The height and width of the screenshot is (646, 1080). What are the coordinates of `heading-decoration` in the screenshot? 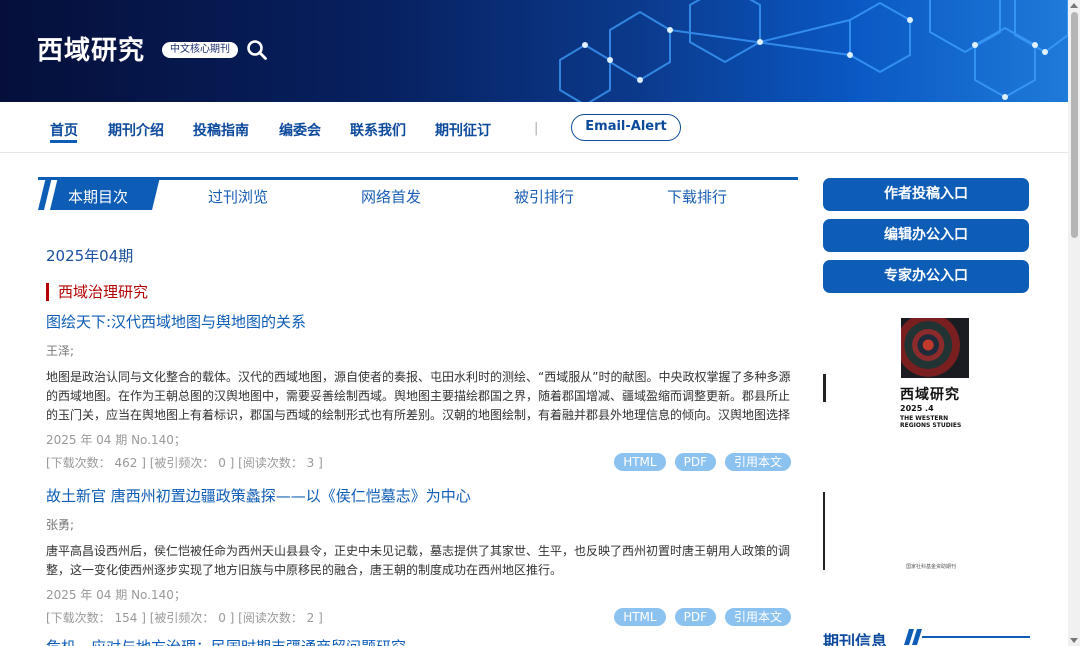 It's located at (967, 637).